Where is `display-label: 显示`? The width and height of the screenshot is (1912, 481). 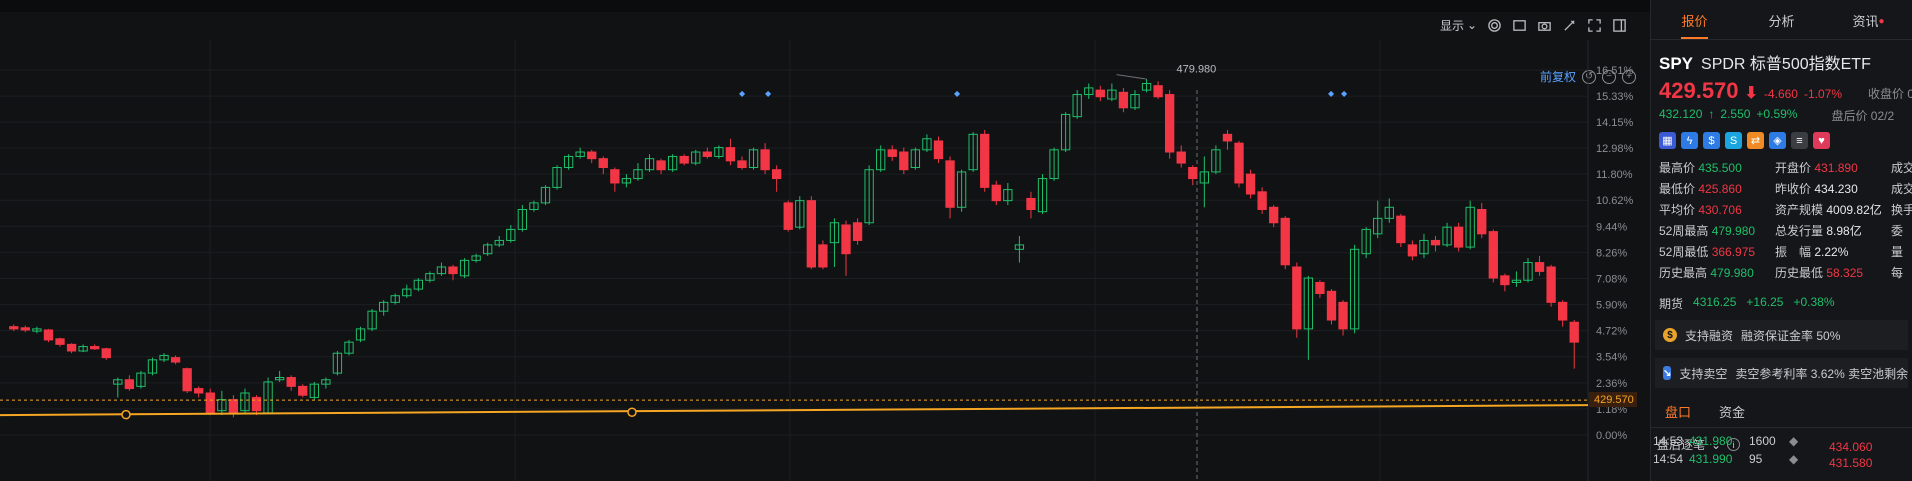 display-label: 显示 is located at coordinates (1452, 25).